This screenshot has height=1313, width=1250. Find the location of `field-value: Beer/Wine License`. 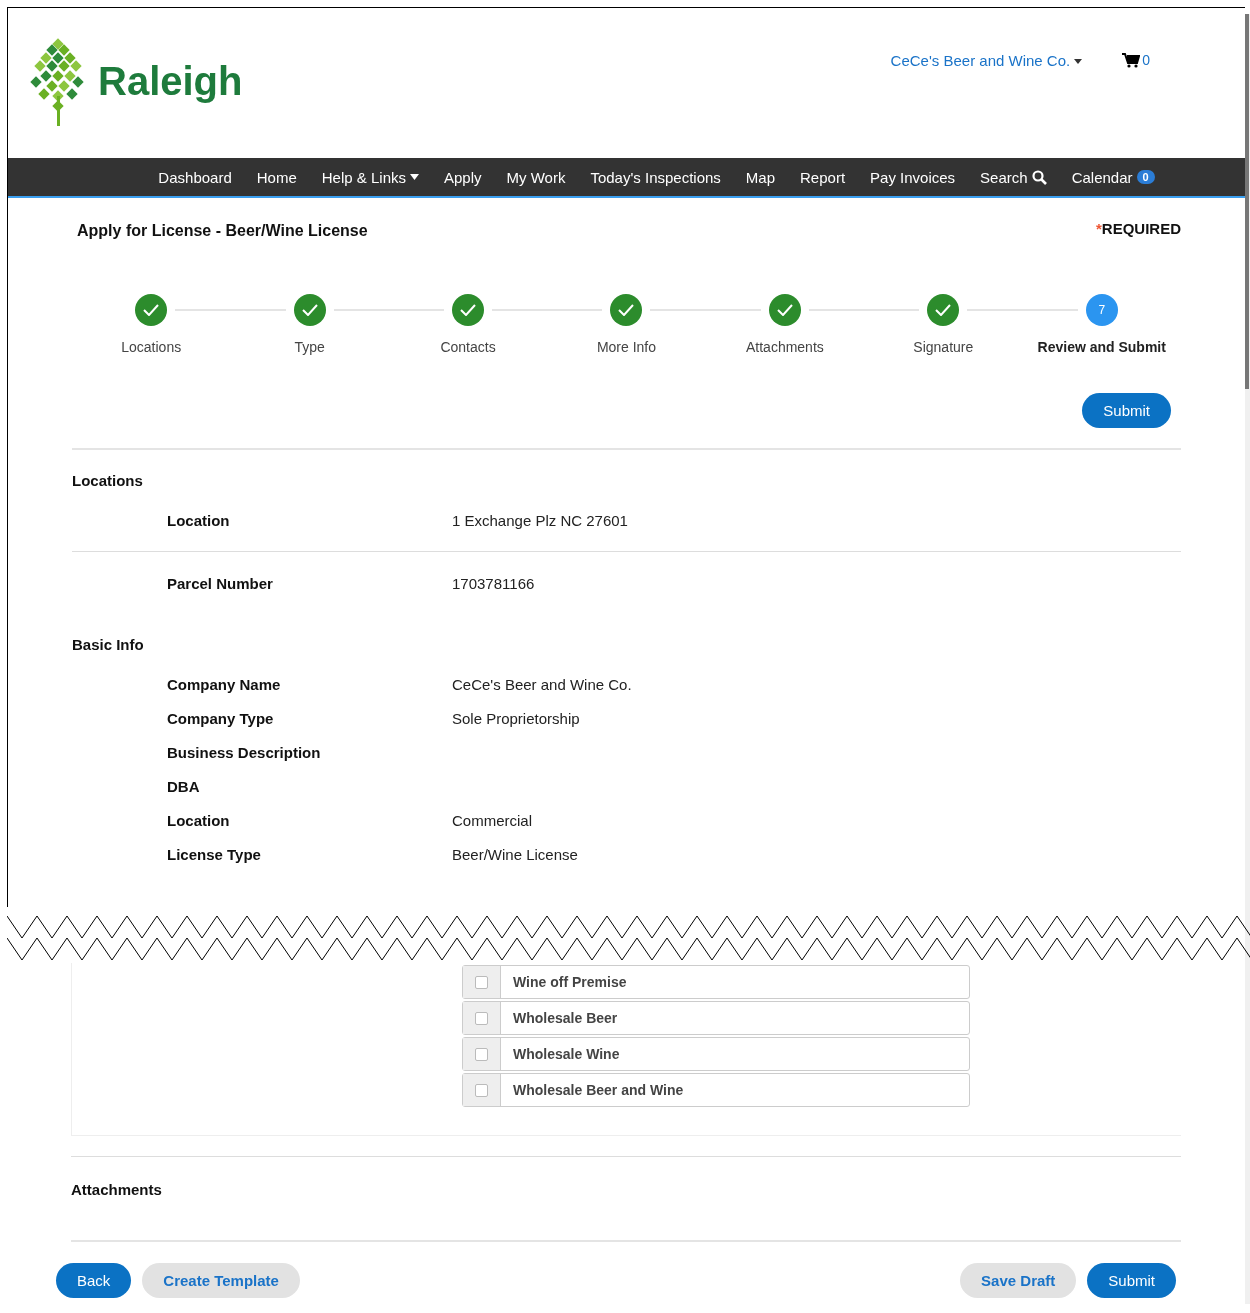

field-value: Beer/Wine License is located at coordinates (515, 854).